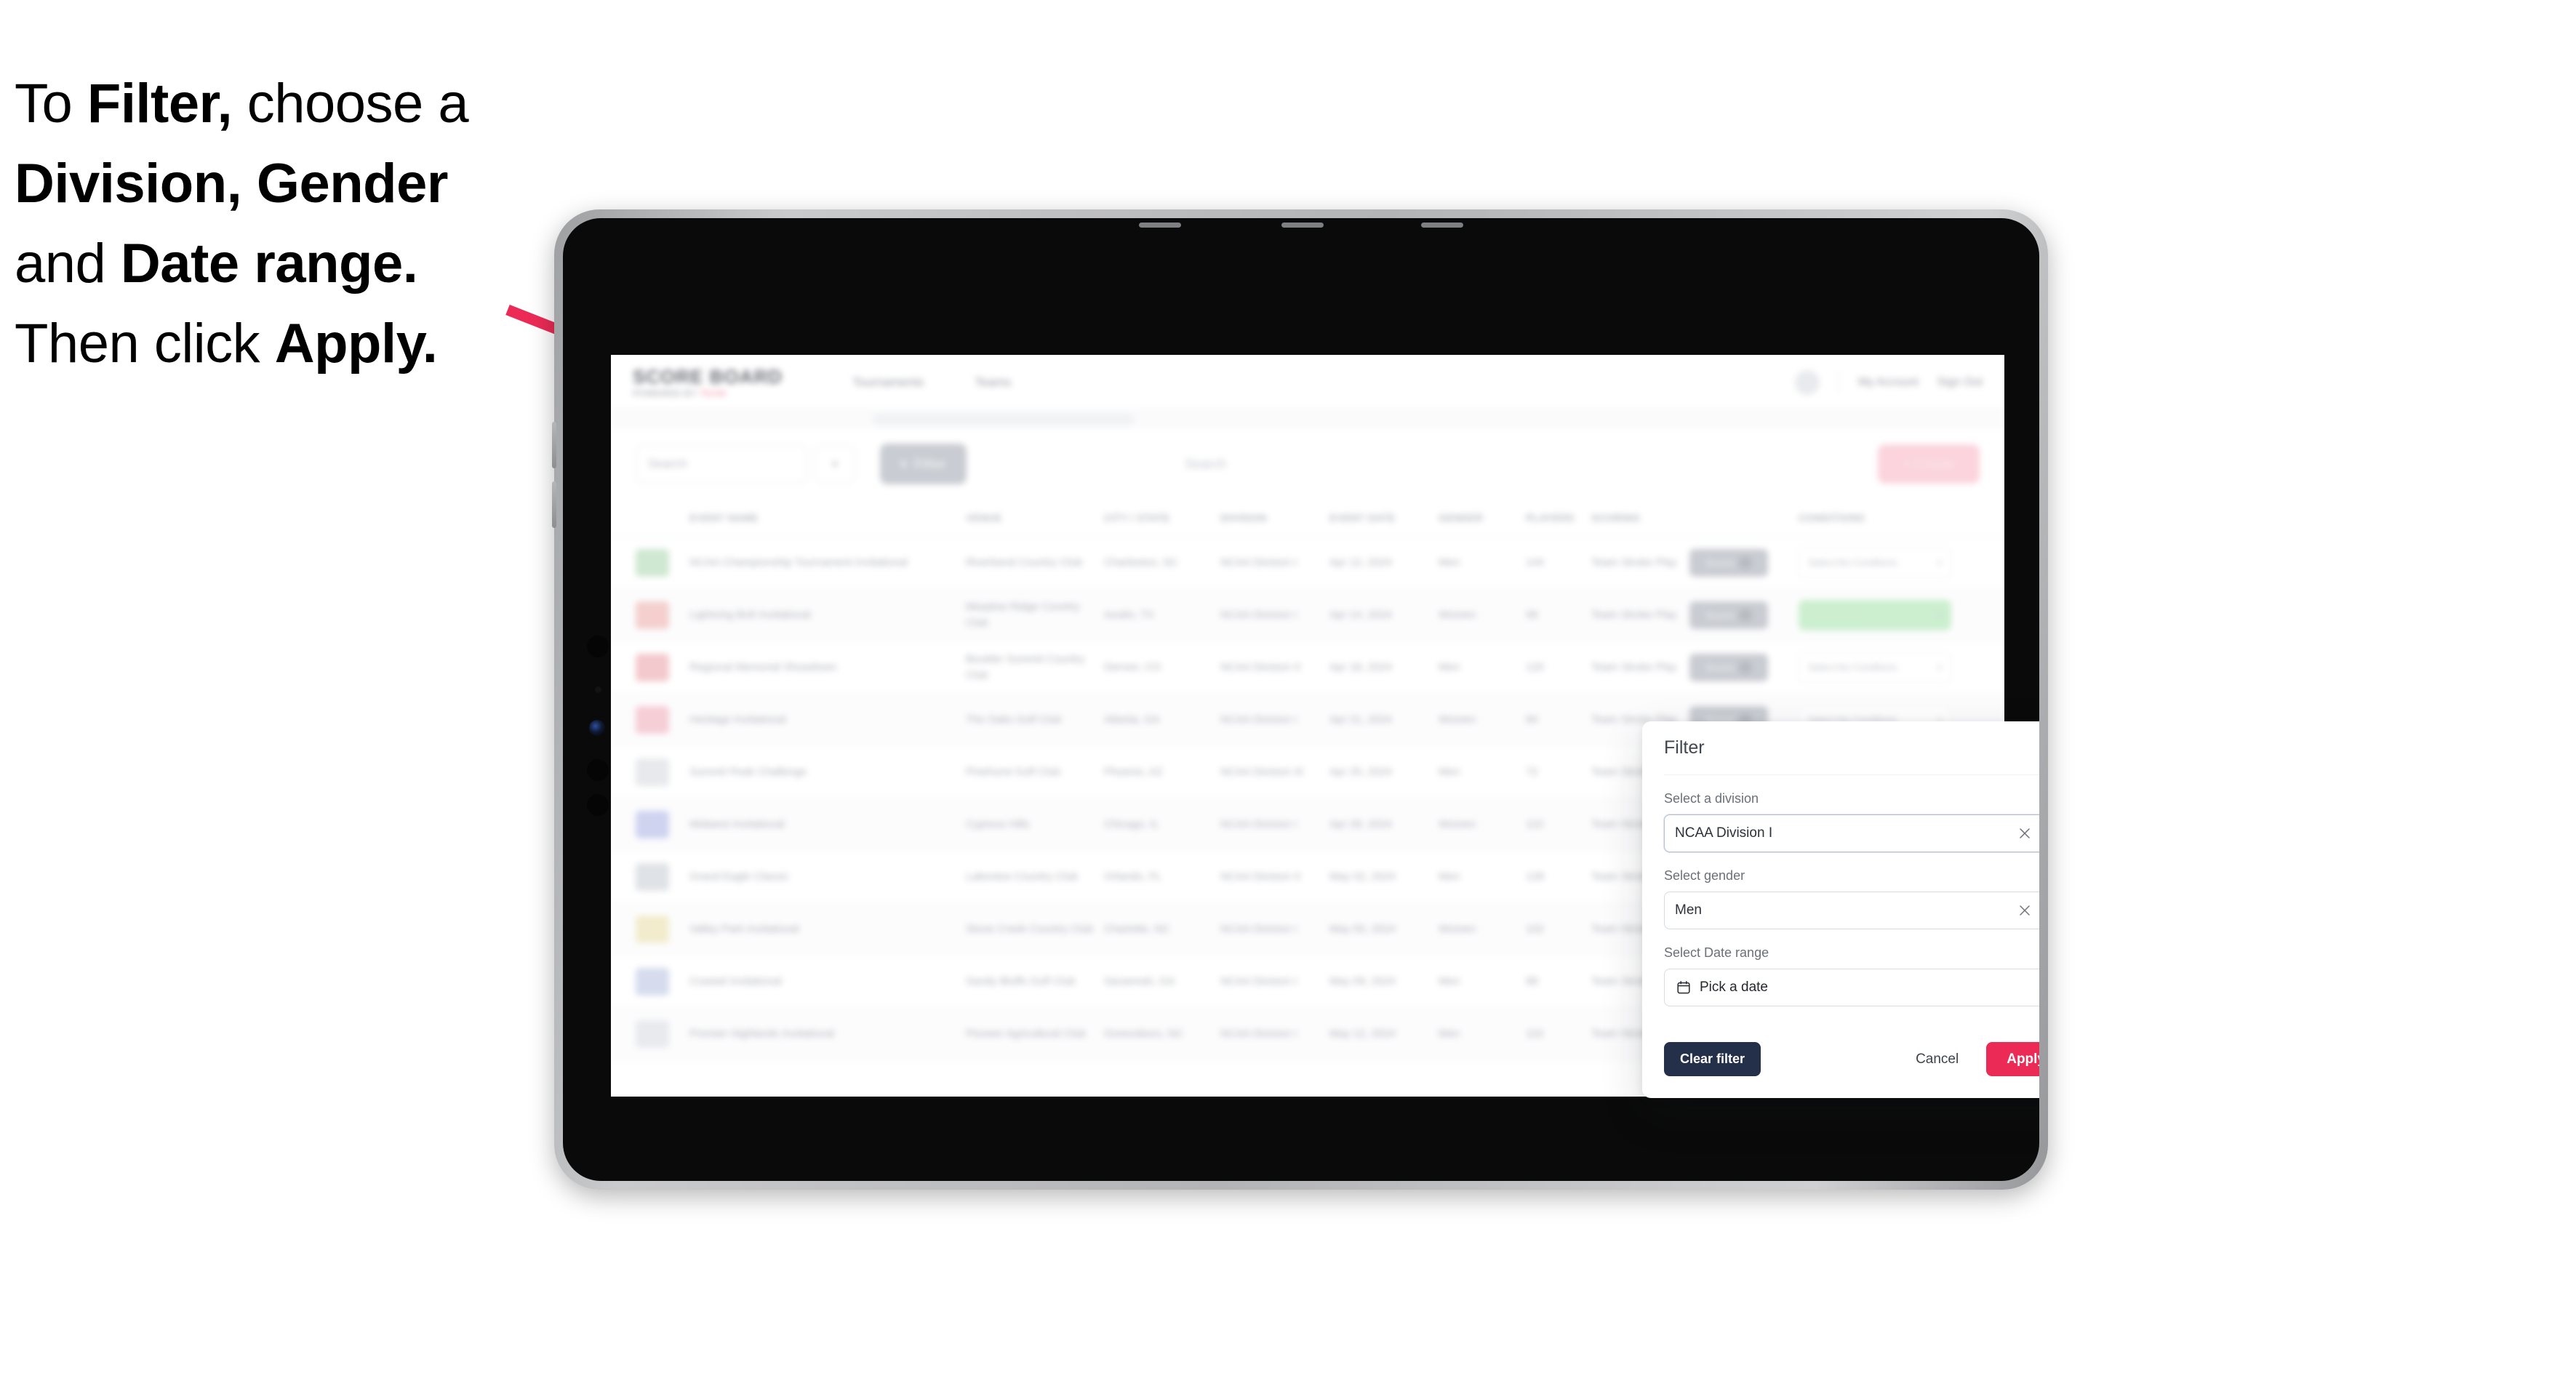 This screenshot has height=1386, width=2576. What do you see at coordinates (1852, 563) in the screenshot?
I see `conditions-select-value: Select the Conditions` at bounding box center [1852, 563].